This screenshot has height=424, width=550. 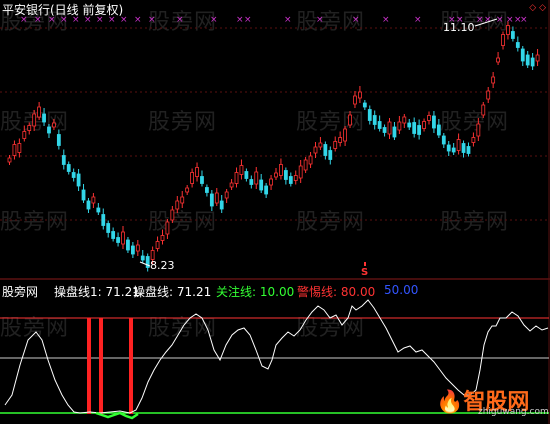 I want to click on alert-line-label: 警惕线: 80.00, so click(x=336, y=292).